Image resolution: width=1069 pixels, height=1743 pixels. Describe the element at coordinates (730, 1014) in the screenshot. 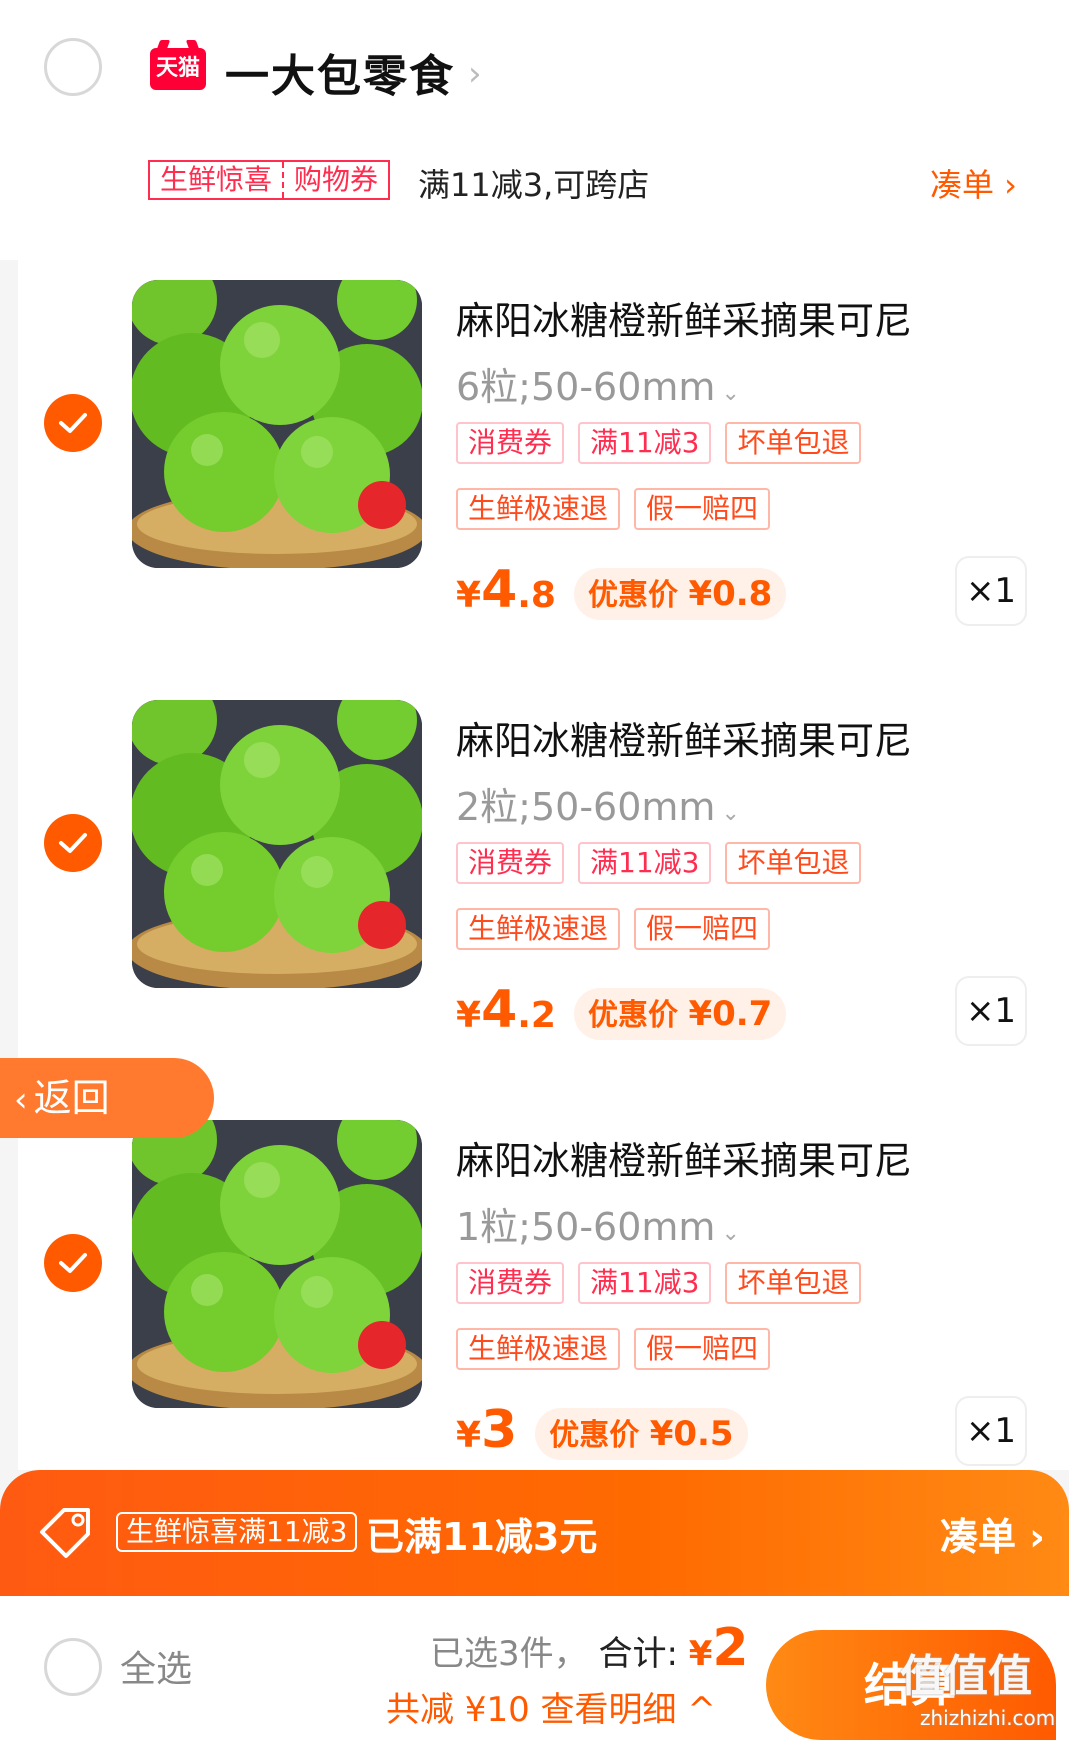

I see `discount-value: ¥0.7` at that location.